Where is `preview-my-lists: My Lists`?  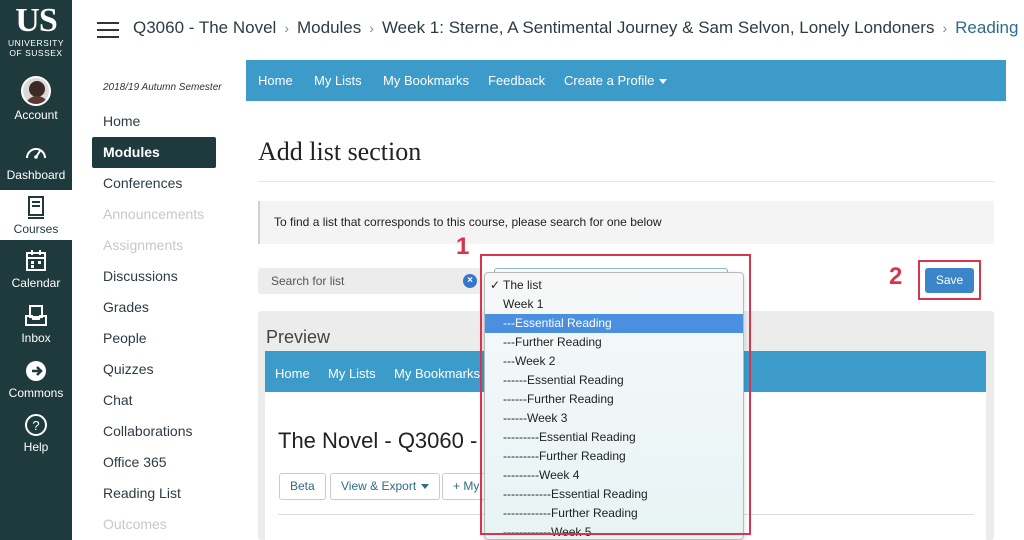 preview-my-lists: My Lists is located at coordinates (352, 373).